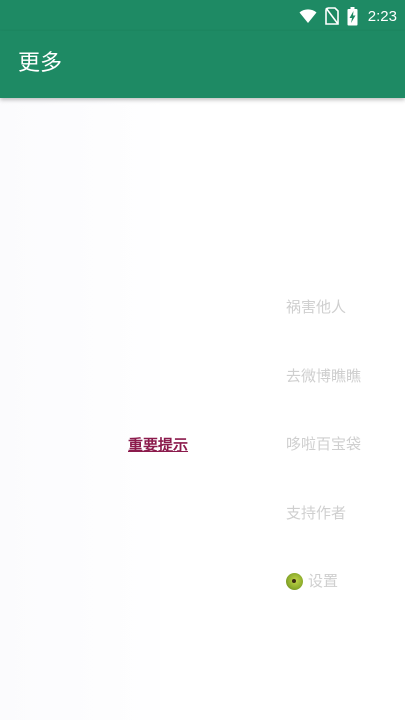 This screenshot has width=405, height=720. I want to click on menu-item-doraemon-bag: 哆啦百宝袋, so click(323, 444).